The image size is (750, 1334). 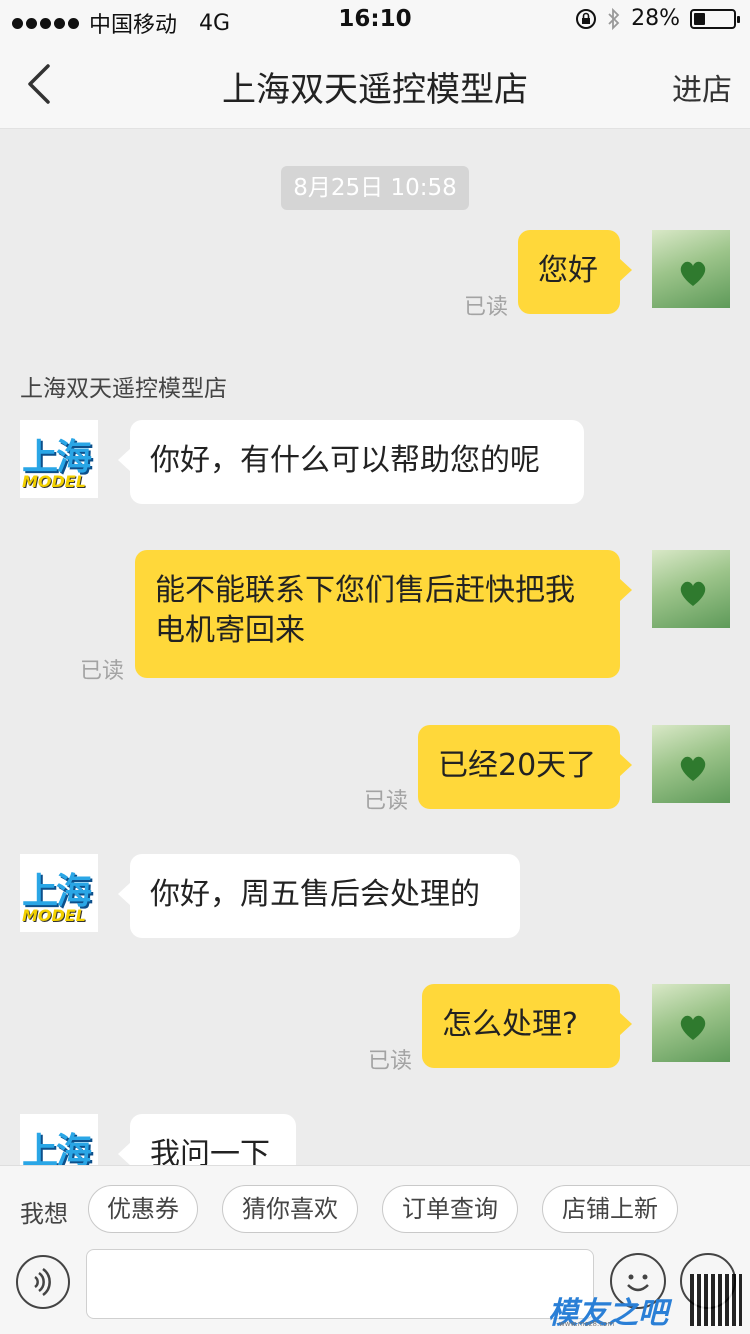 What do you see at coordinates (351, 462) in the screenshot?
I see `incoming-message: 你好，有什么可以帮助您的呢` at bounding box center [351, 462].